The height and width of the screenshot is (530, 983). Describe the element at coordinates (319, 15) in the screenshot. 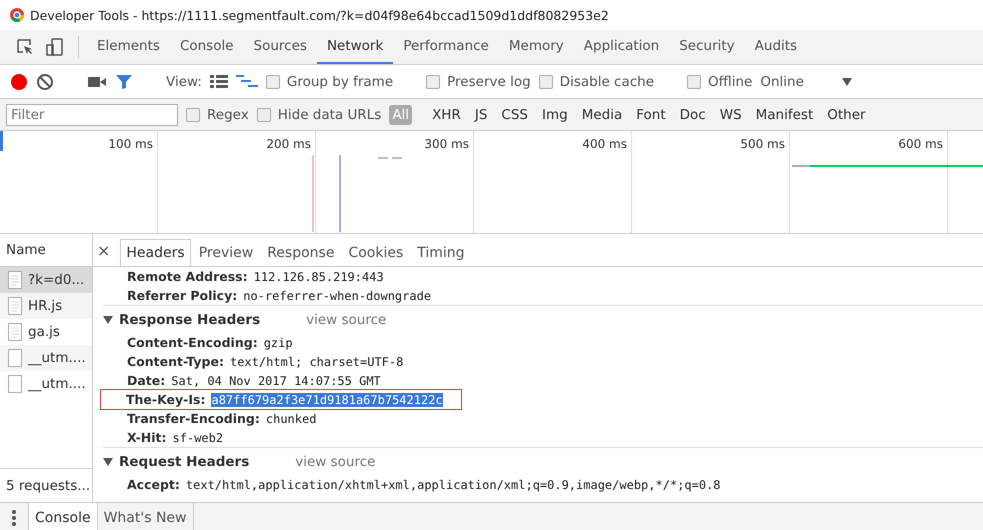

I see `window-title: Developer Tools - https://1111.segmentfault.com/?k=d04f98e64bccad1509d1ddf8082953e2` at that location.